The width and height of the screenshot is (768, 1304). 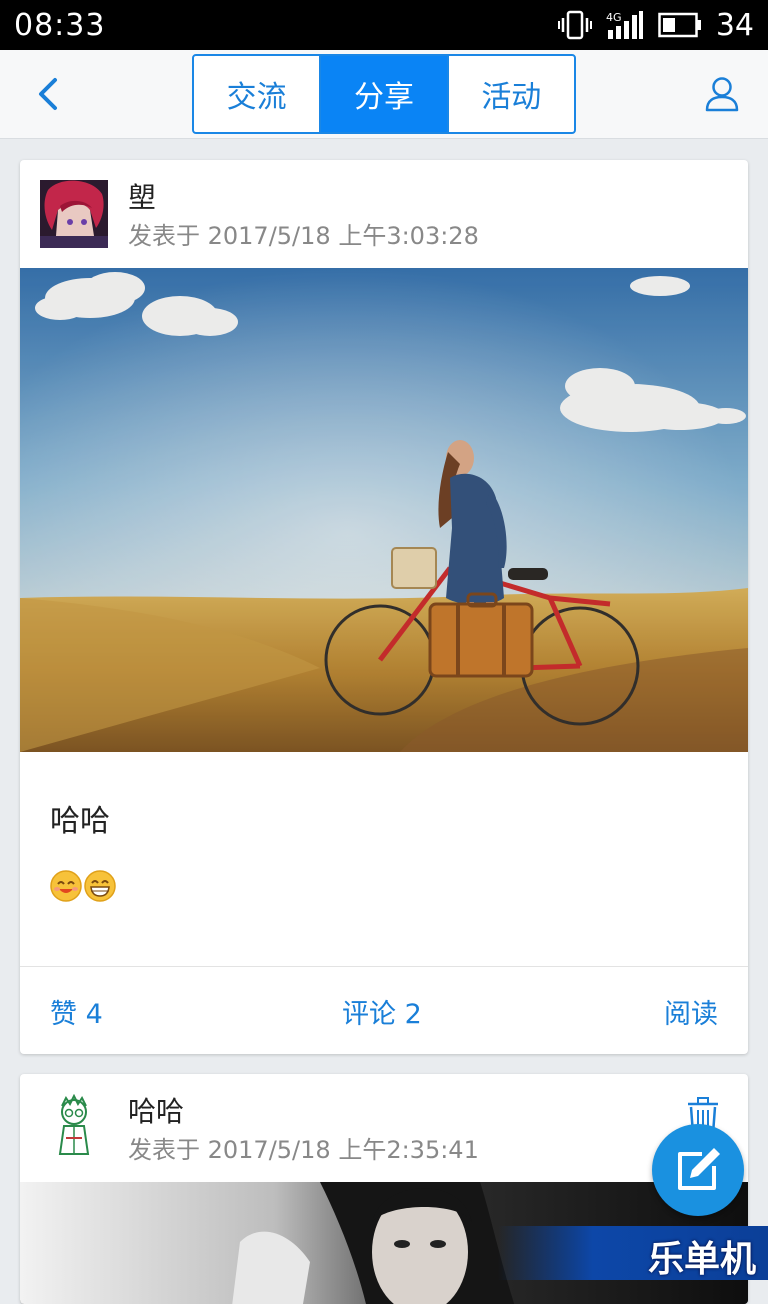 I want to click on author-name: 哈哈, so click(x=156, y=1110).